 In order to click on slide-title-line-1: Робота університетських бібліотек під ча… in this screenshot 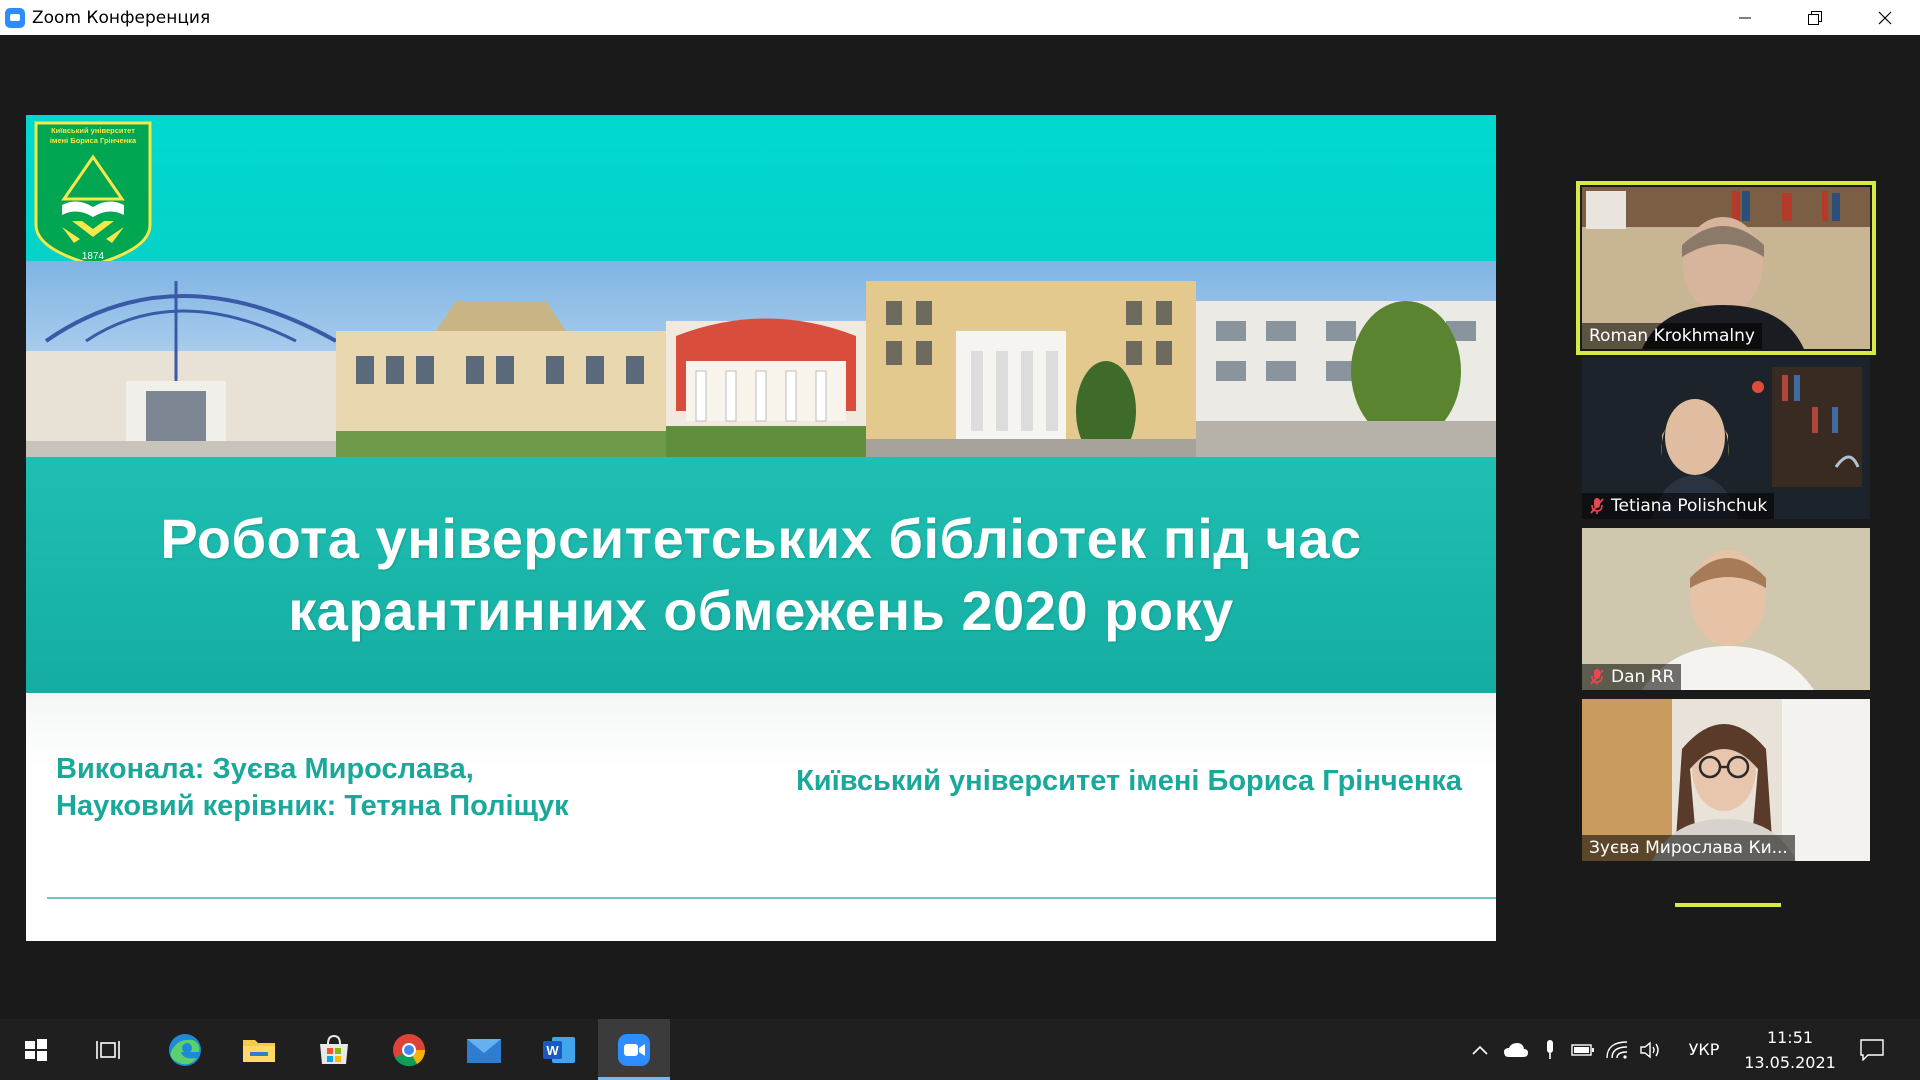, I will do `click(761, 538)`.